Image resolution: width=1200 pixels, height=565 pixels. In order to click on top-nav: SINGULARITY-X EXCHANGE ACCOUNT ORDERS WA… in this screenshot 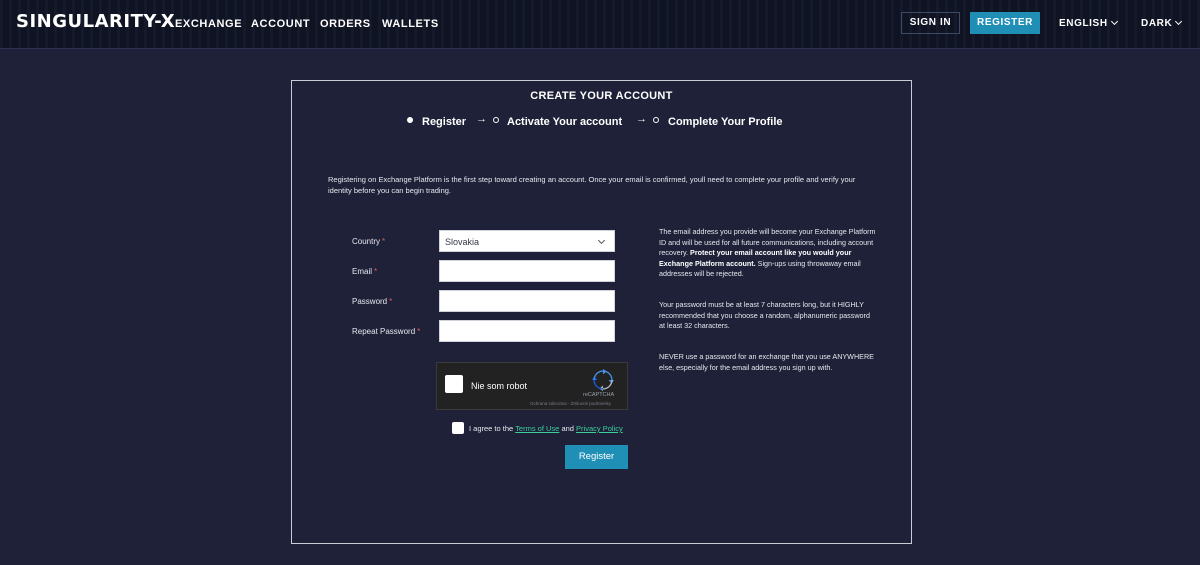, I will do `click(600, 24)`.